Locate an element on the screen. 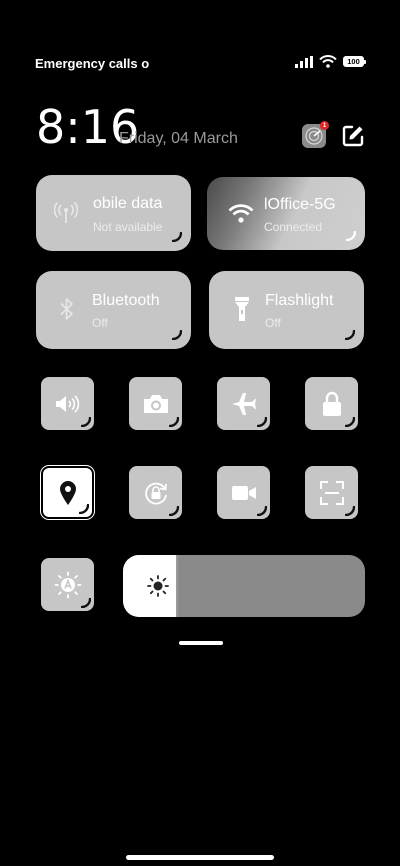  antenna-icon is located at coordinates (66, 212).